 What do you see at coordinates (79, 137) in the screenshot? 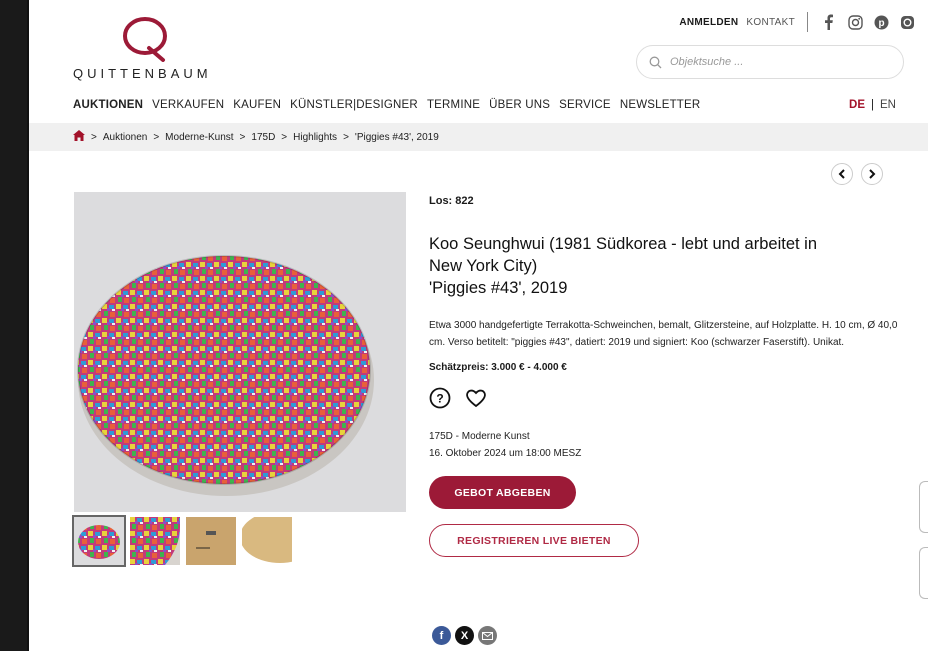
I see `home-icon` at bounding box center [79, 137].